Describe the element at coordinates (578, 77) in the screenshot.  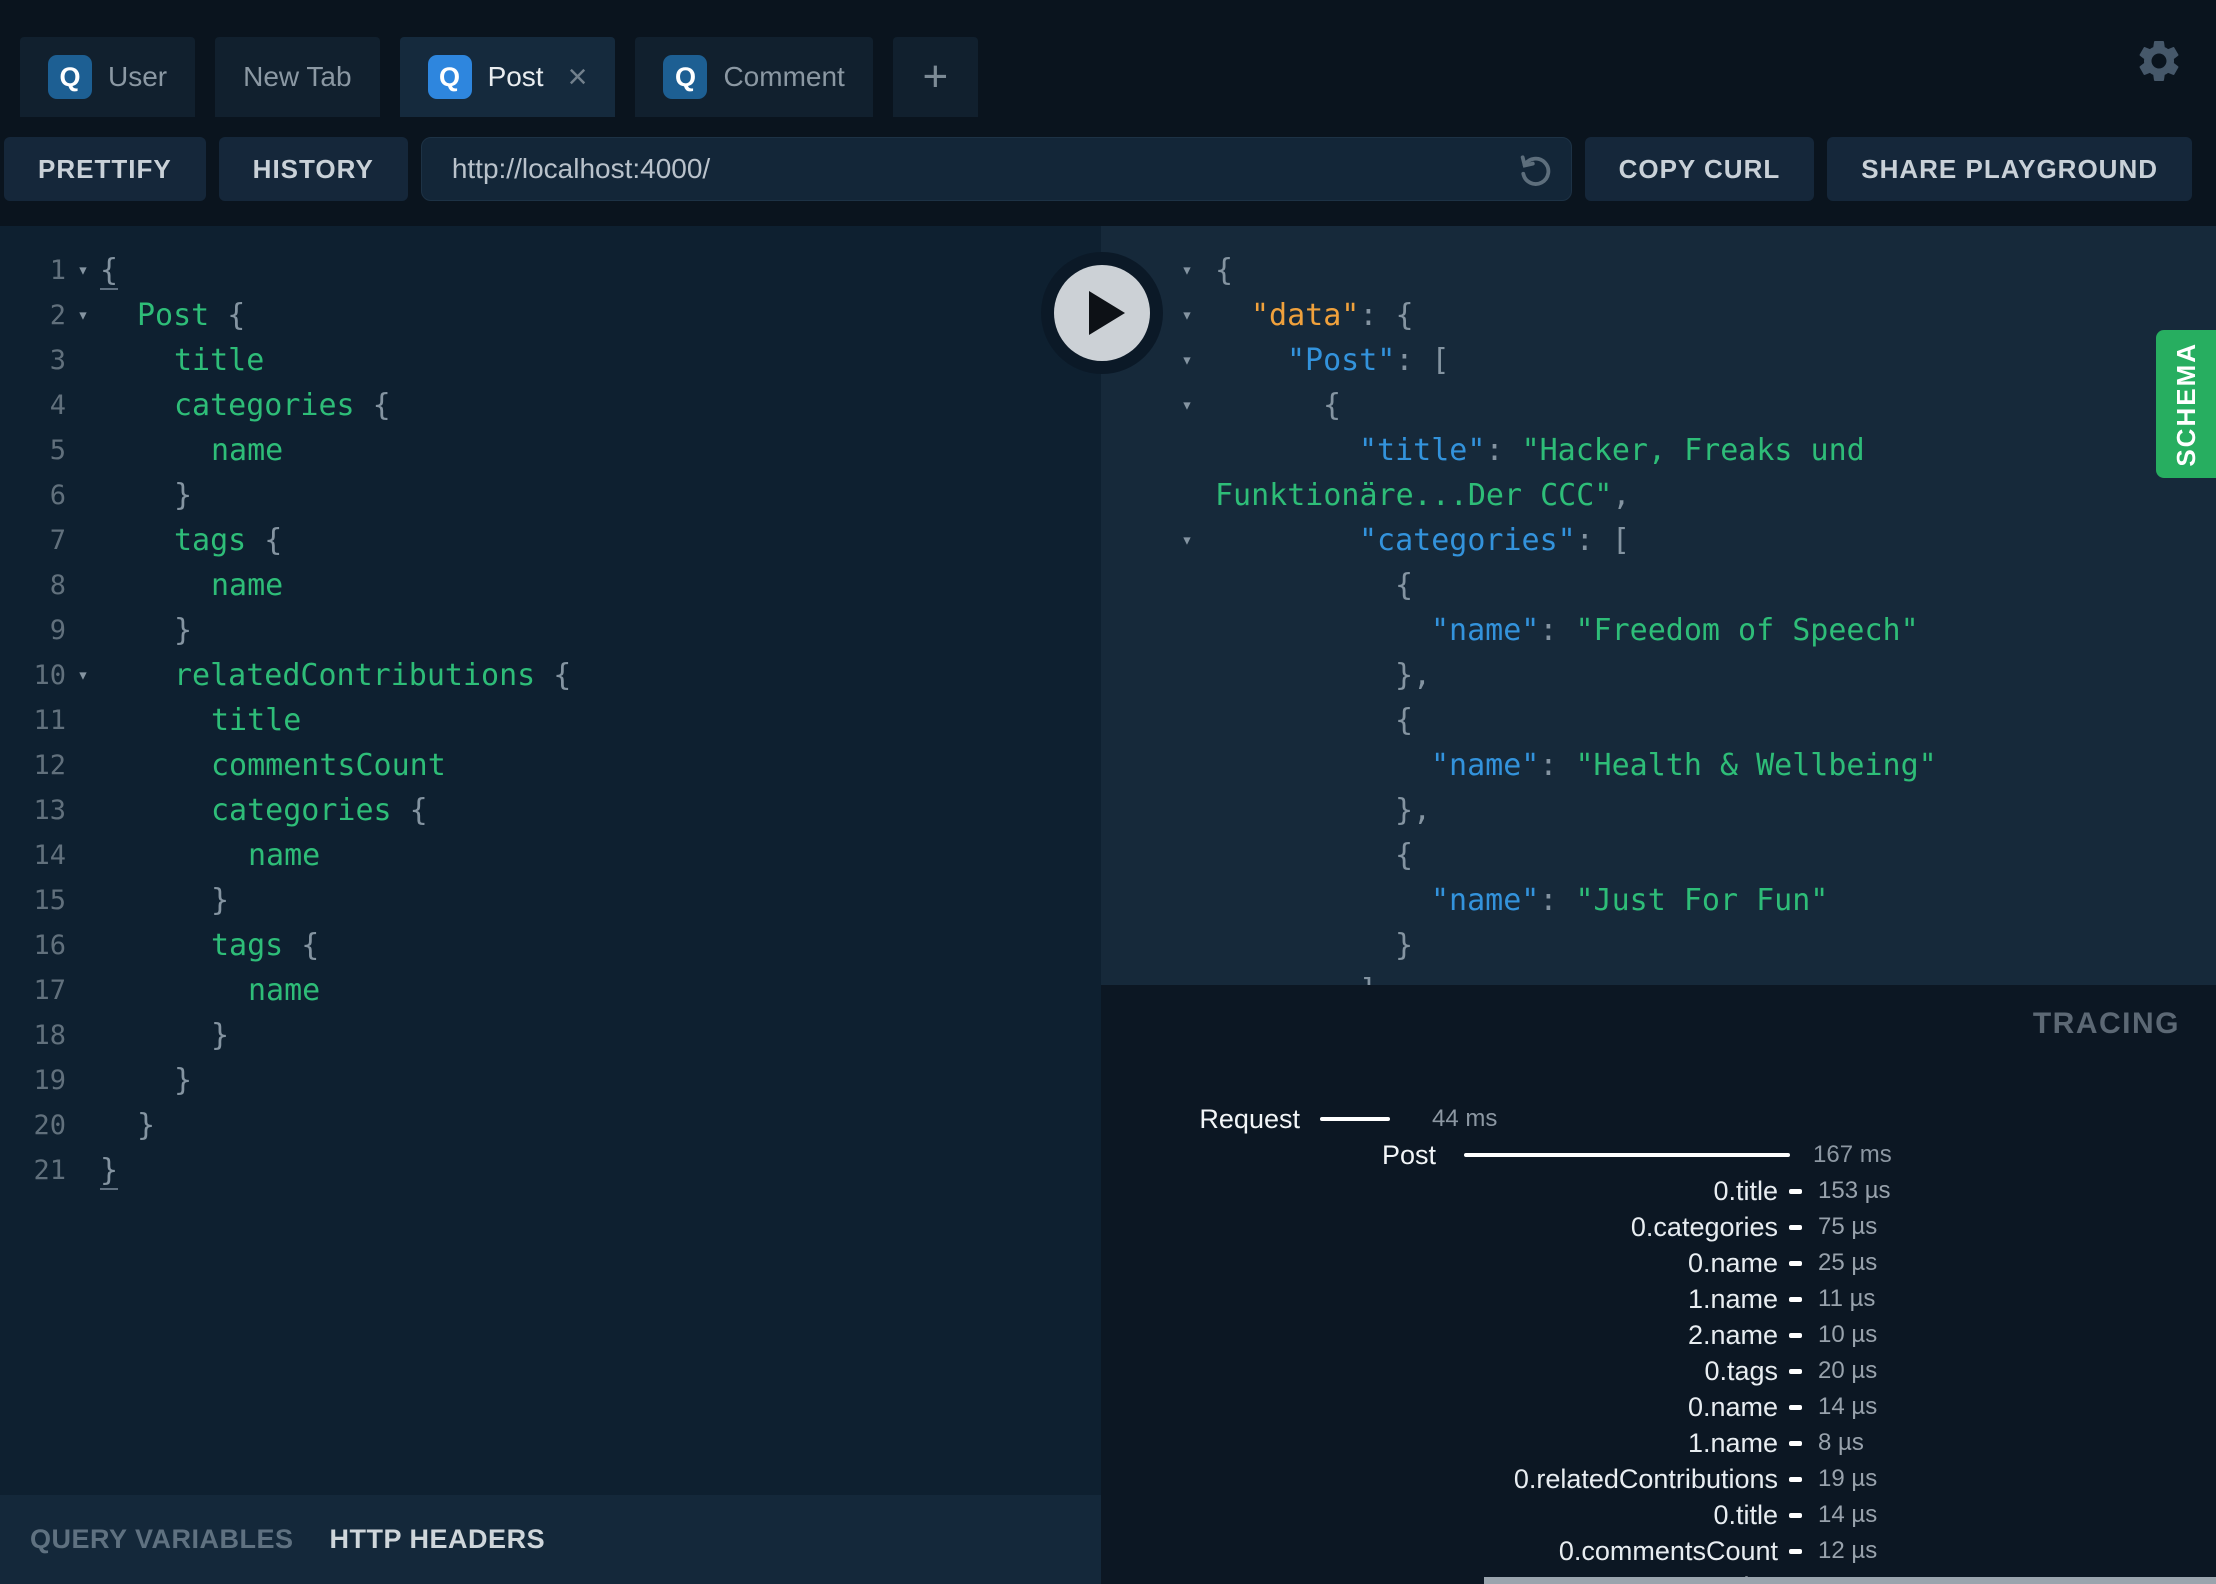
I see `close-tab-icon: ×` at that location.